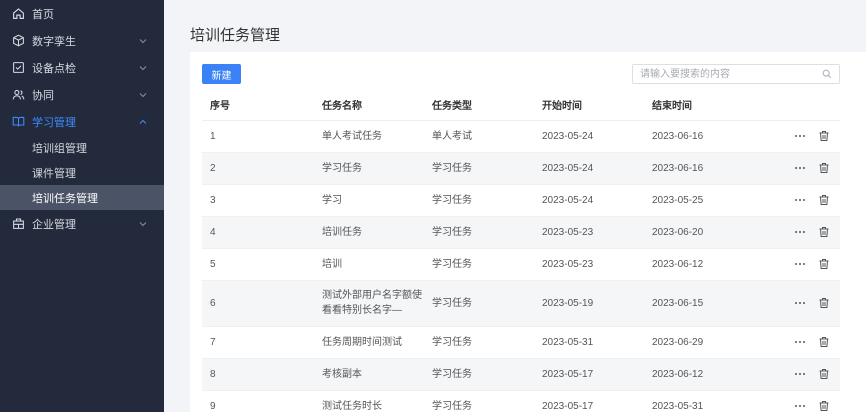 This screenshot has height=412, width=866. I want to click on page-title: 培训任务管理, so click(235, 35).